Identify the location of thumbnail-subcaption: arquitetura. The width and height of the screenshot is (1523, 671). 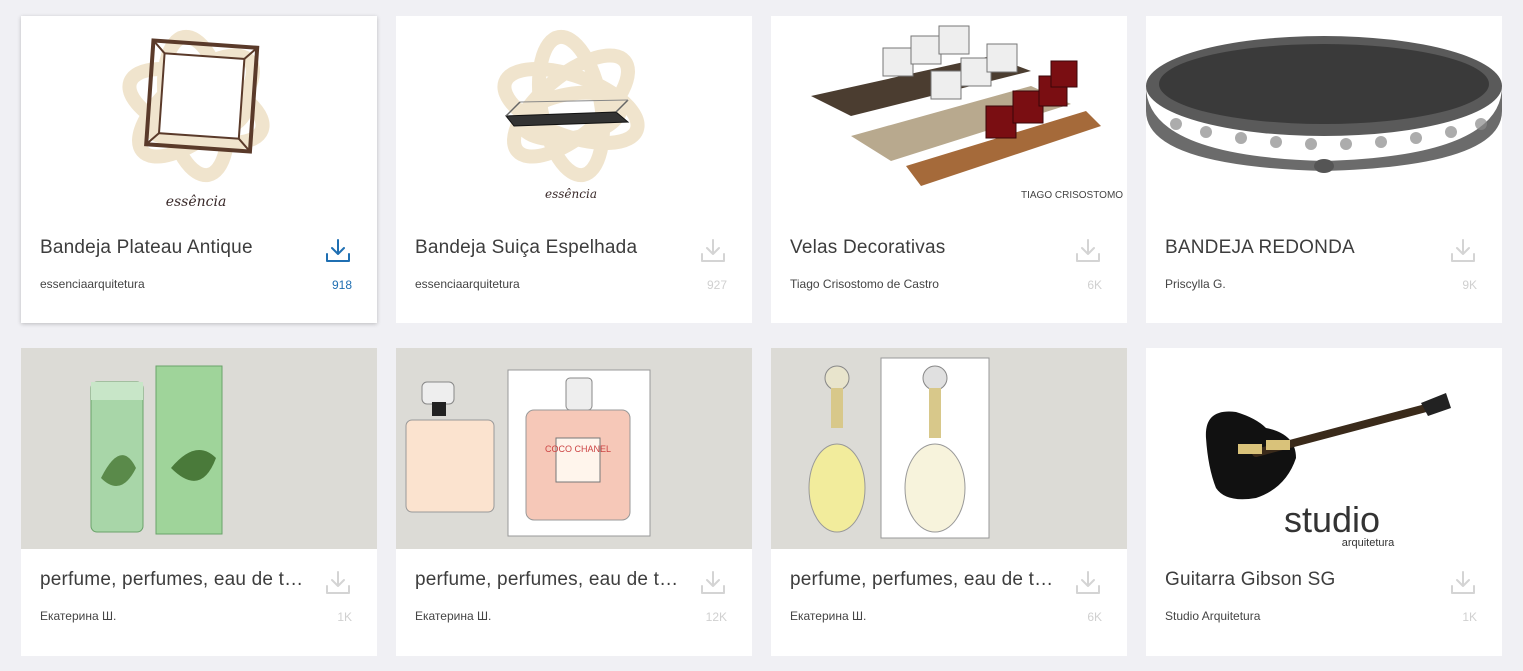
(1368, 543).